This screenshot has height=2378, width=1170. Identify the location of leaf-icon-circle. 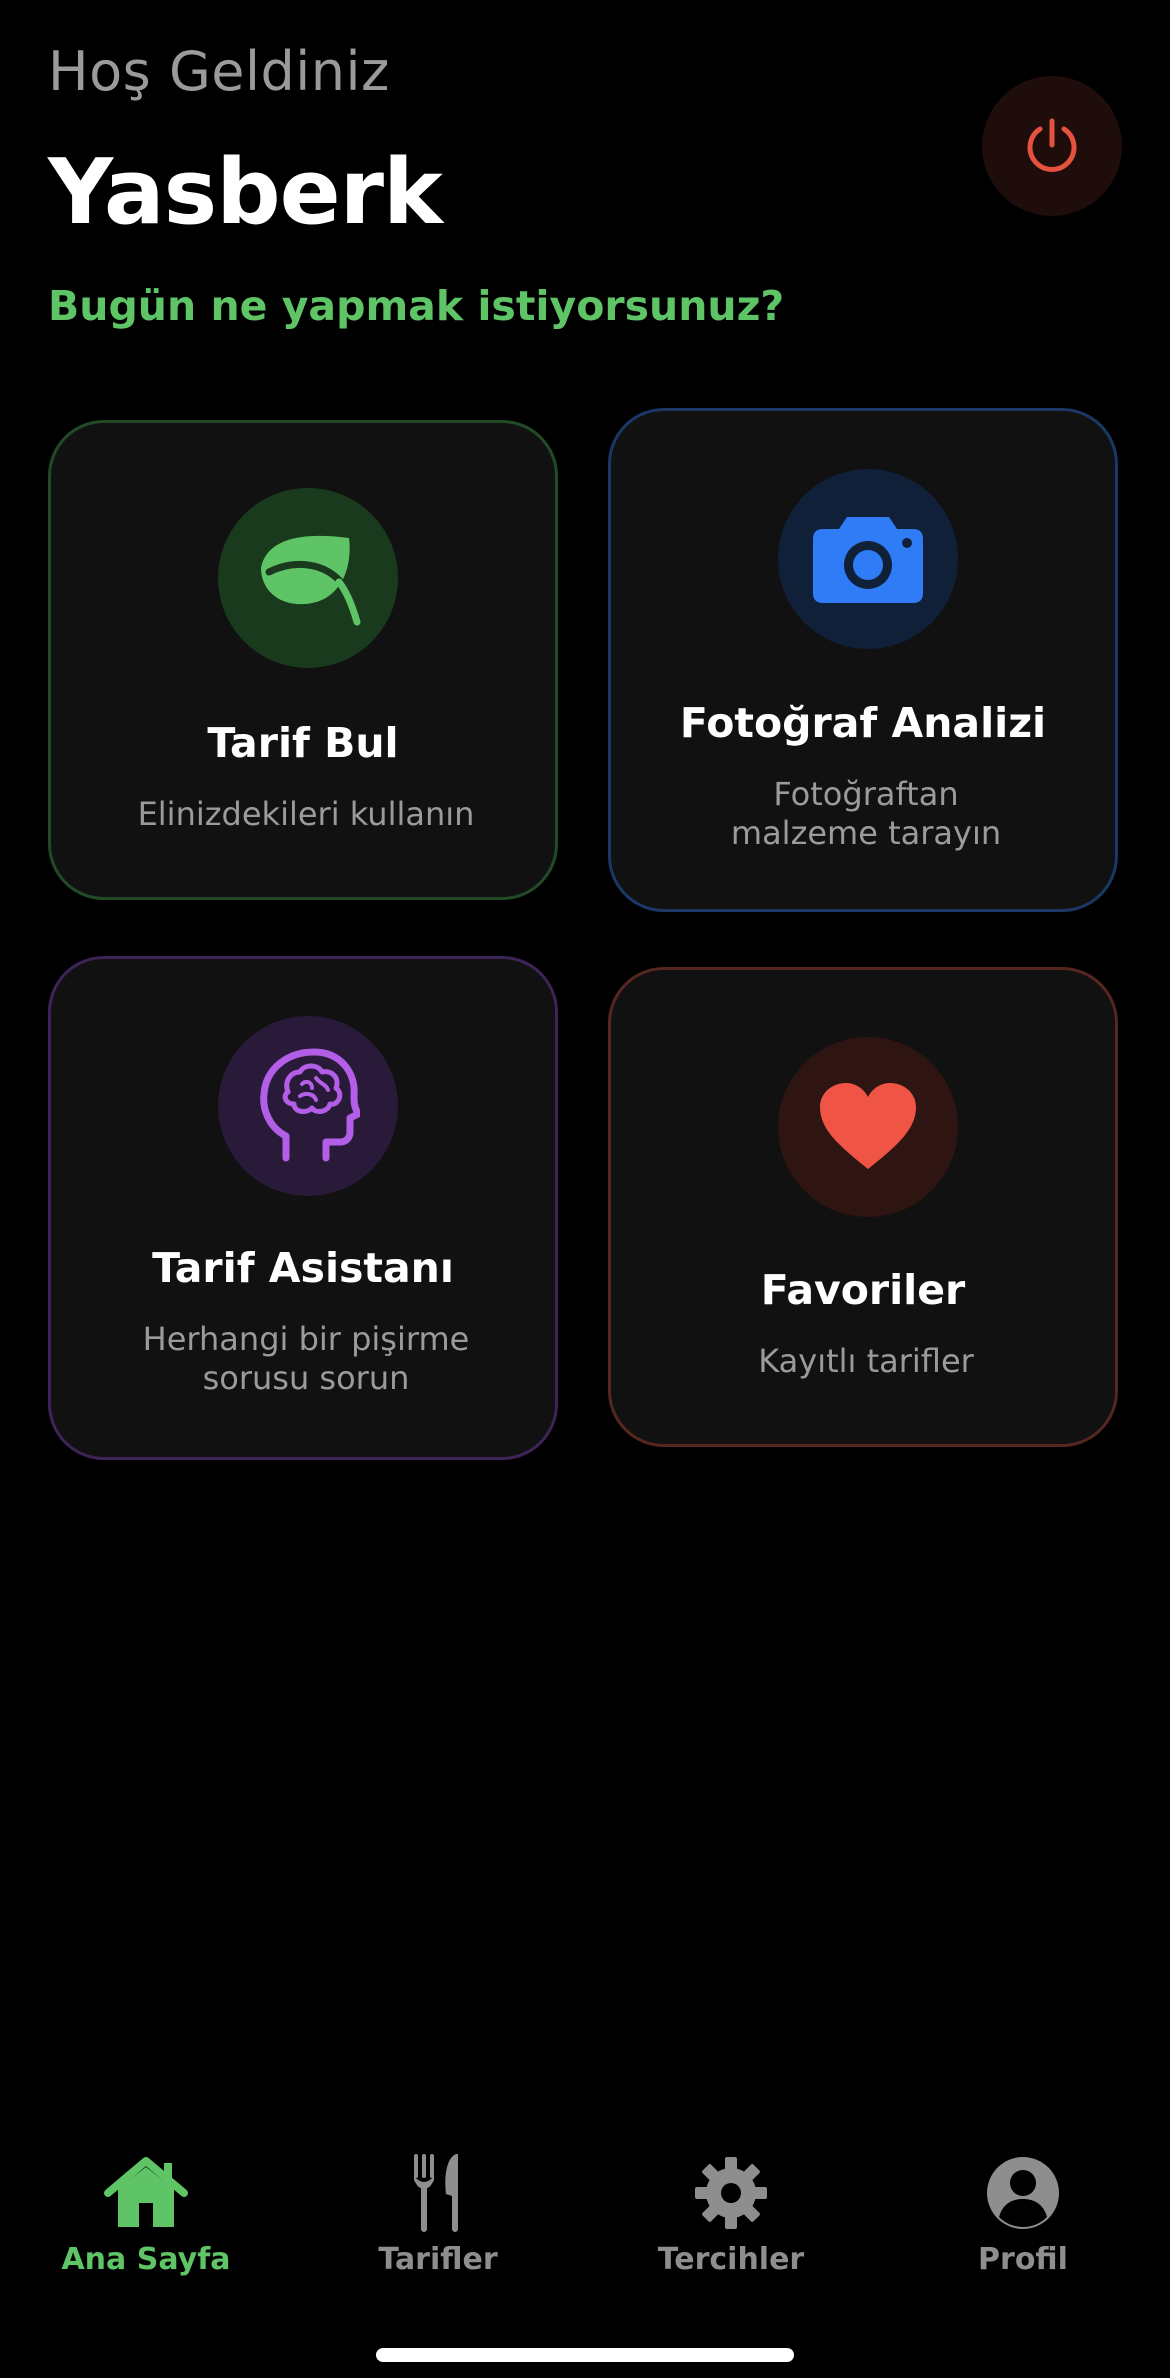
(308, 578).